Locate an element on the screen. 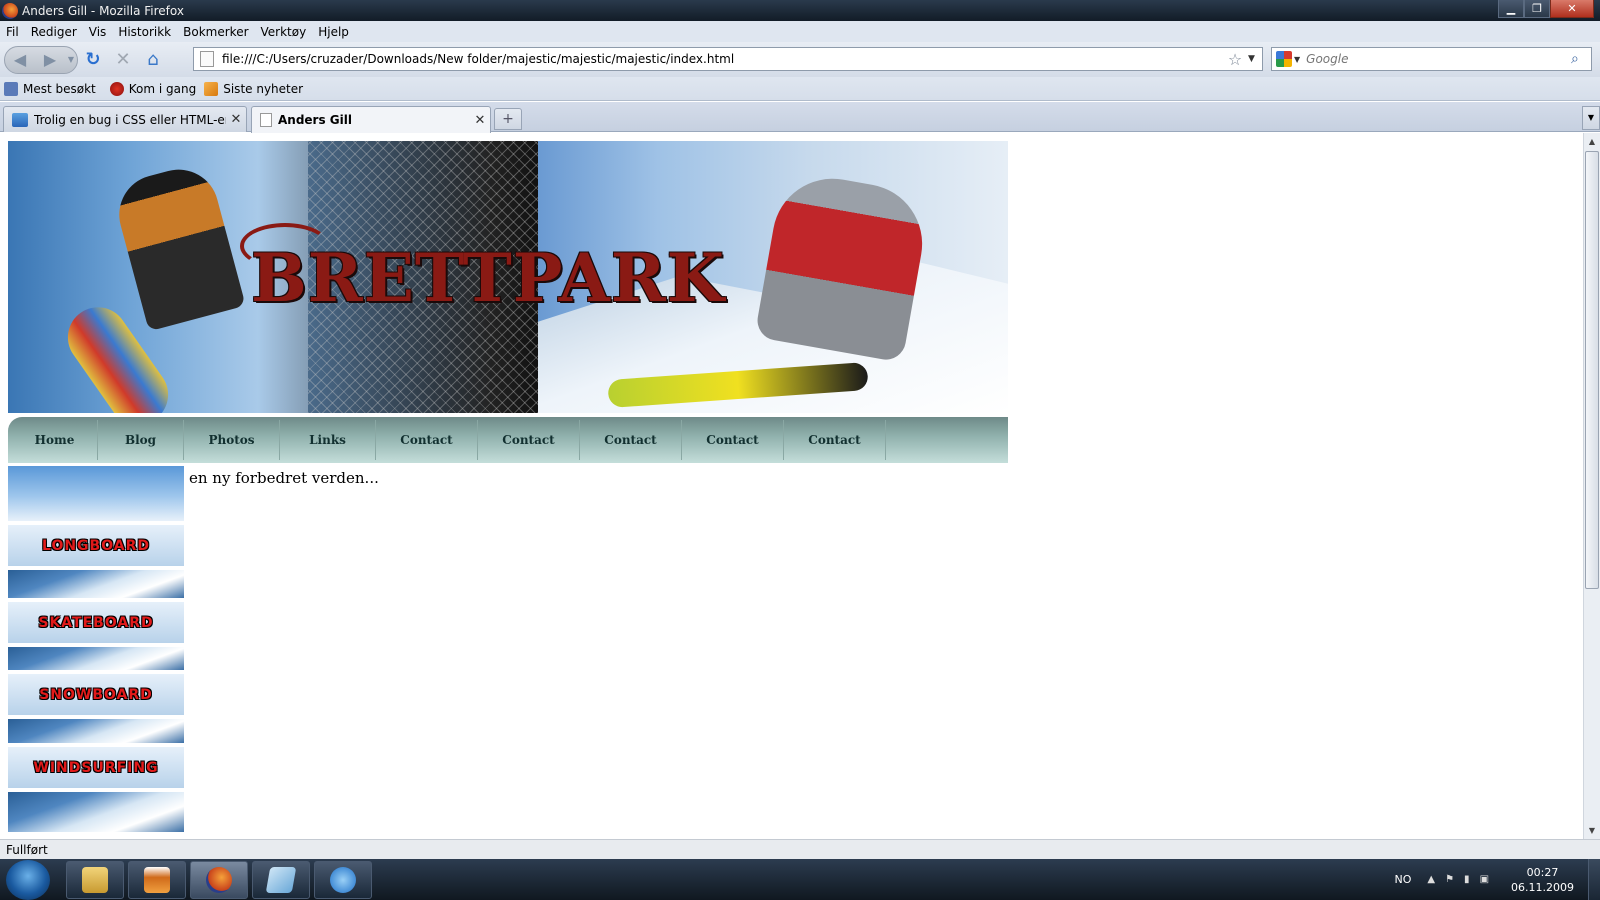  hardware-favicon-icon is located at coordinates (20, 119).